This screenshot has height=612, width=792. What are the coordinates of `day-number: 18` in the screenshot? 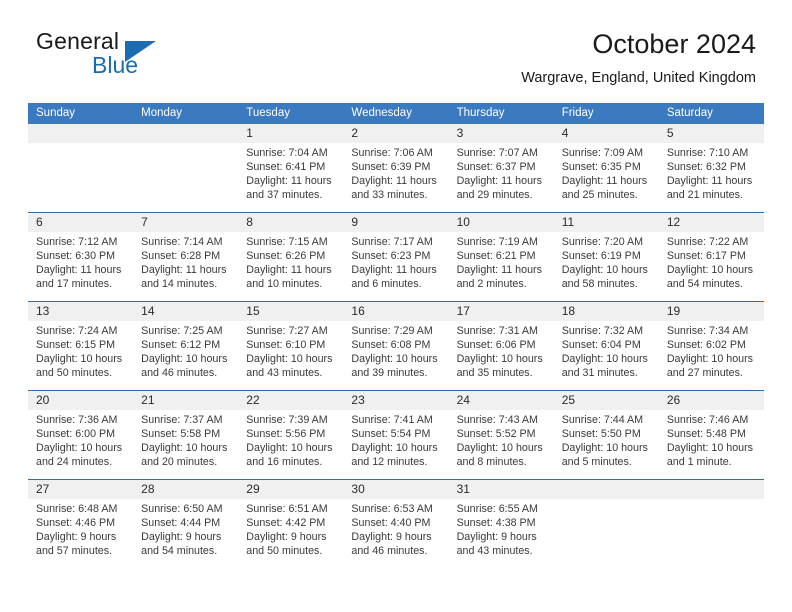 It's located at (606, 311).